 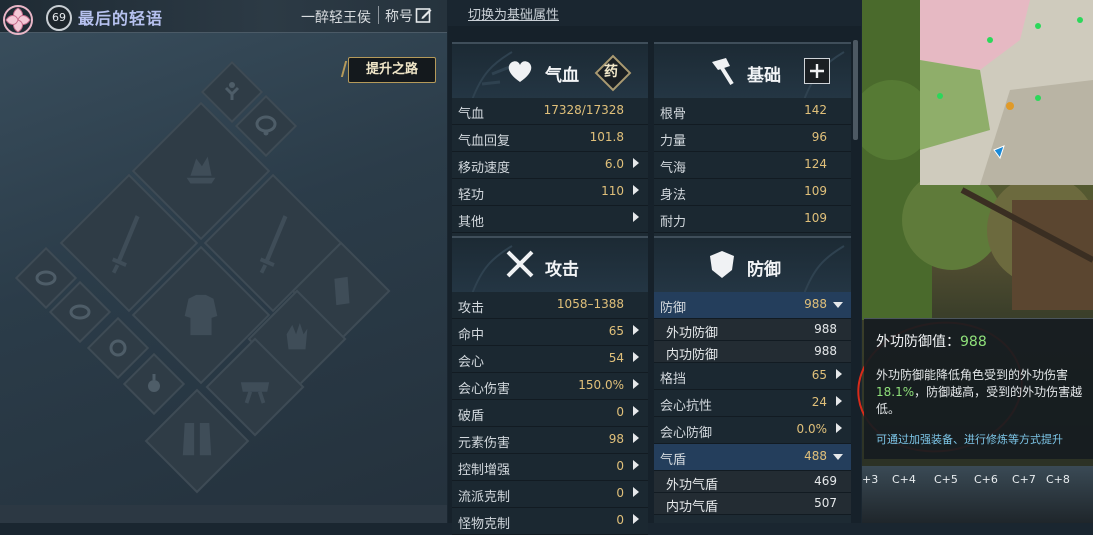 I want to click on stat-row: 命中 65, so click(x=550, y=332).